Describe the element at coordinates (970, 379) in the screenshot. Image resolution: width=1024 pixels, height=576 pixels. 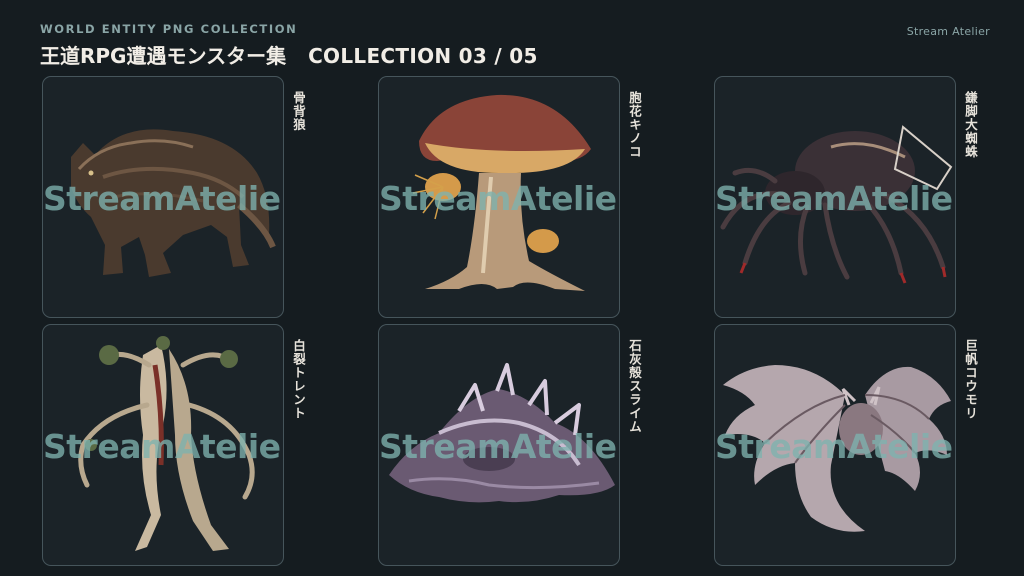
I see `monster-name-6: 巨帆コウモリ` at that location.